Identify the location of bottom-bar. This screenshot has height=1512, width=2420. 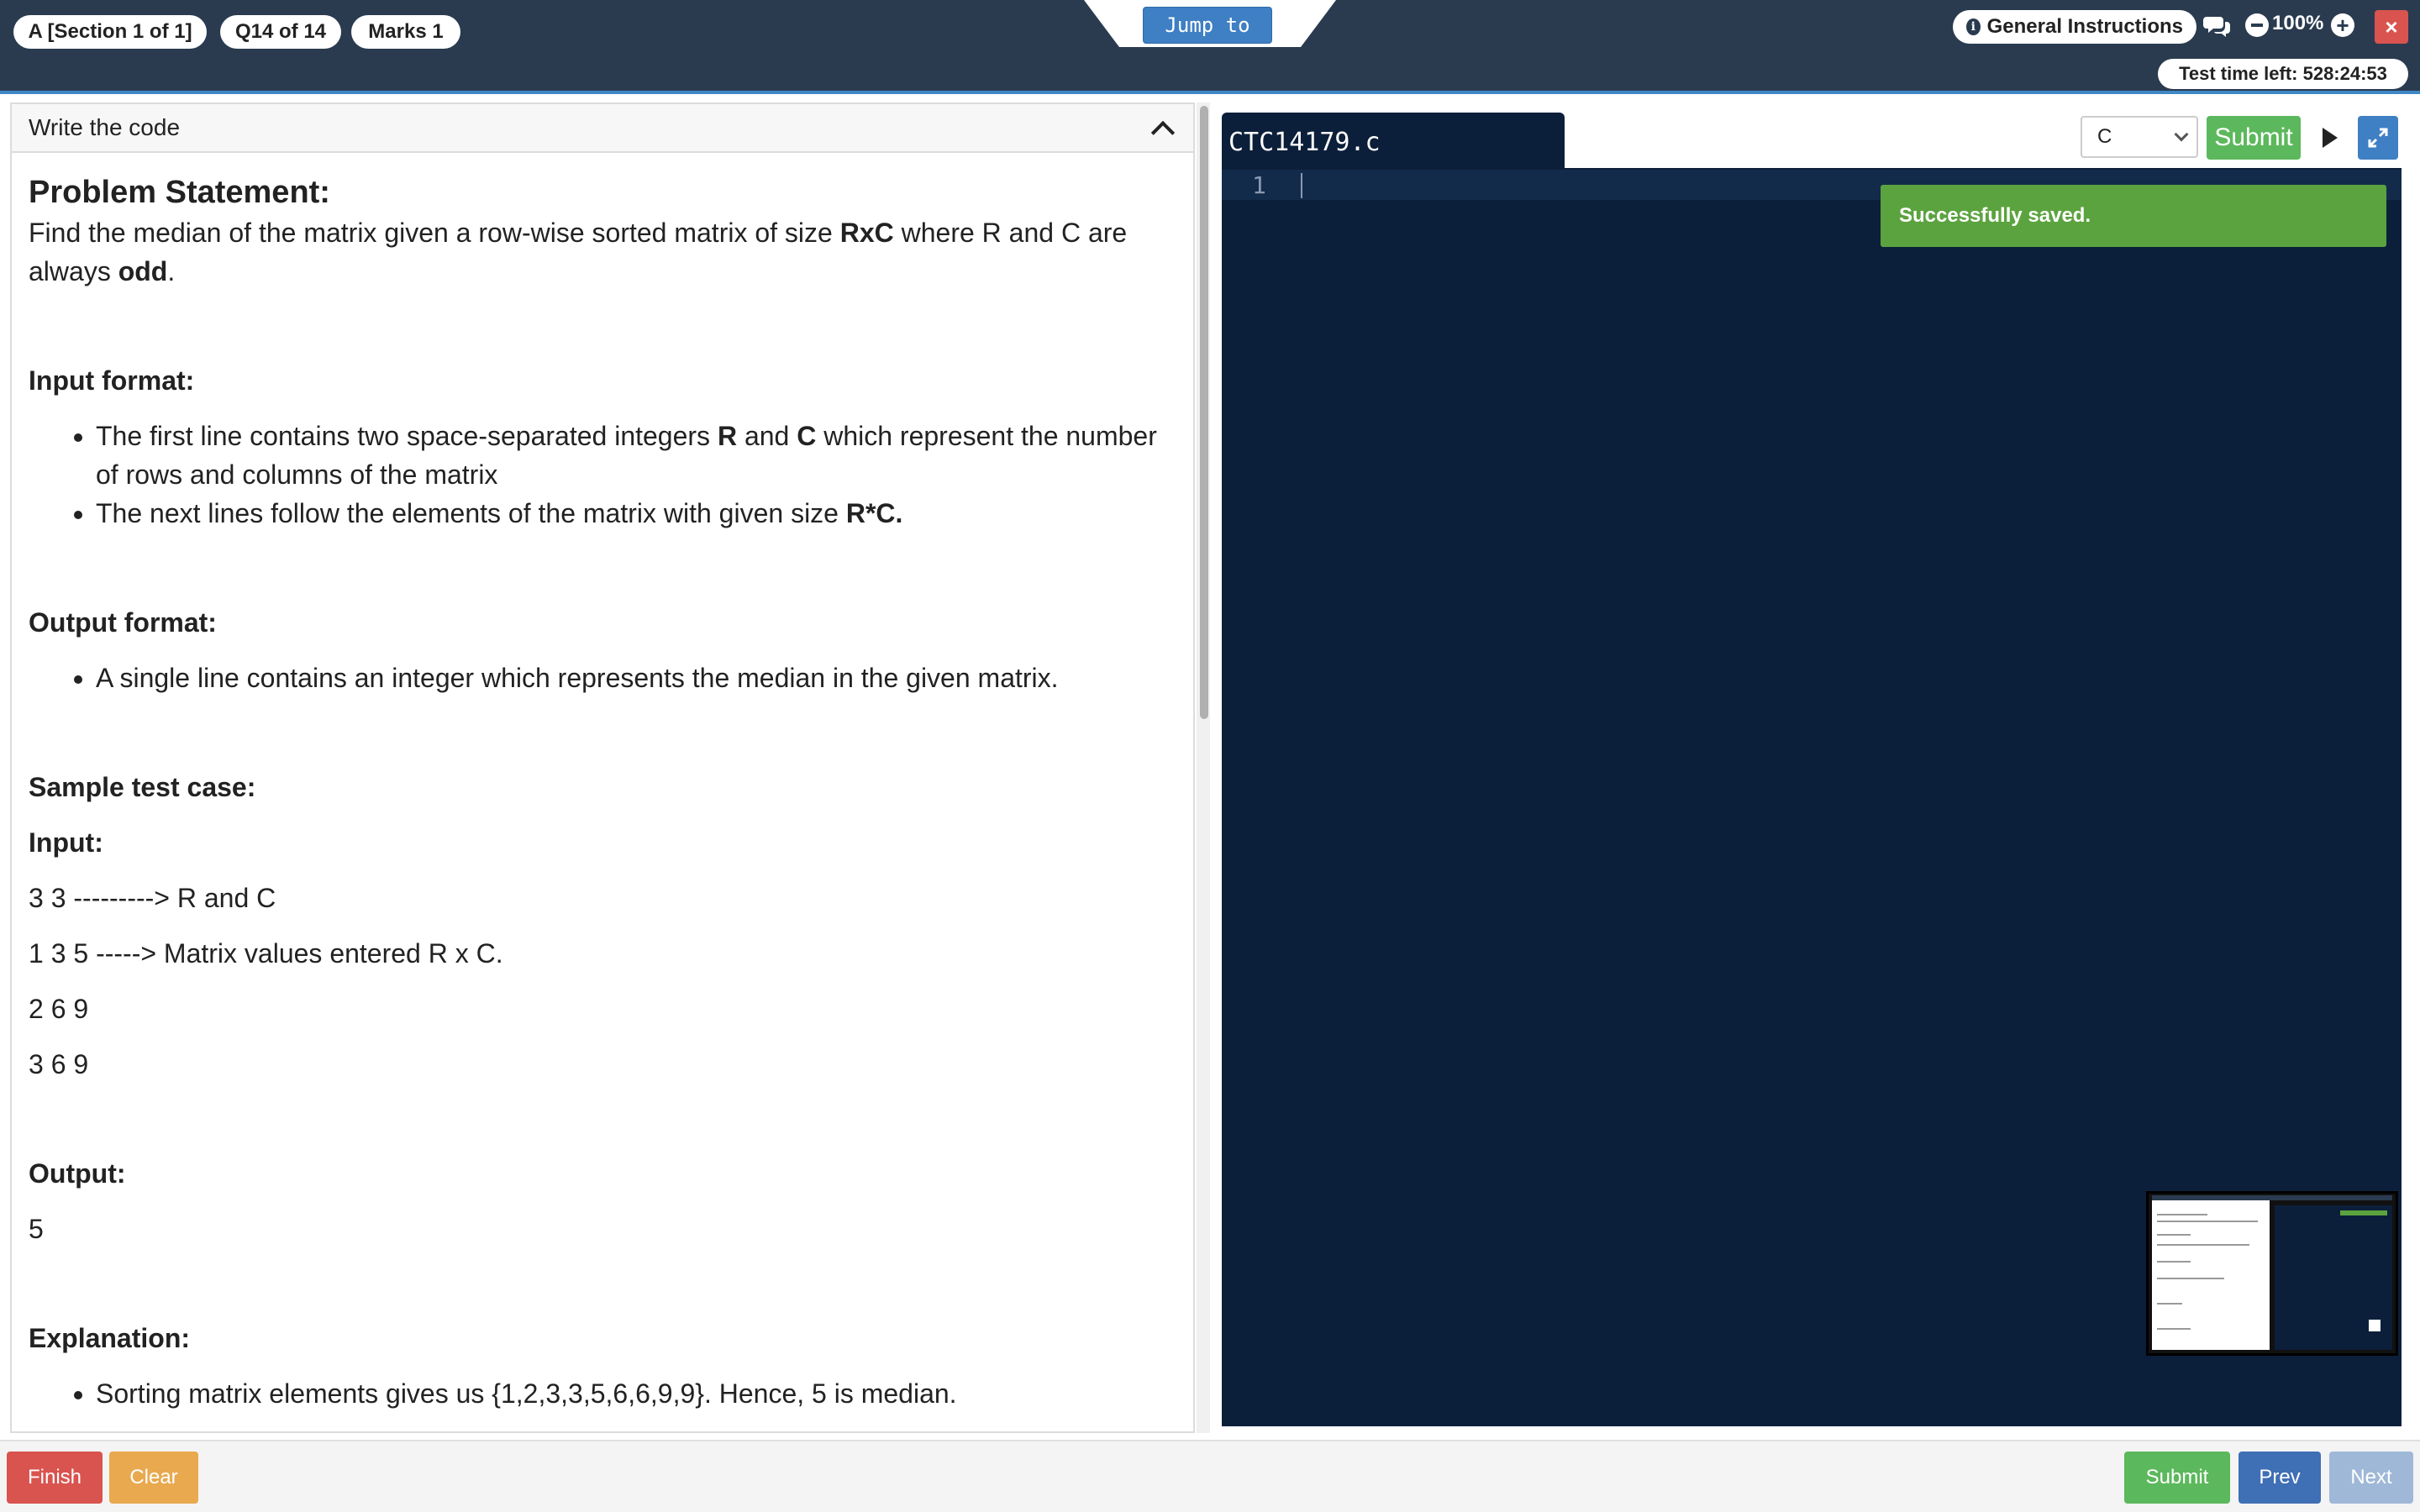
(1210, 1476).